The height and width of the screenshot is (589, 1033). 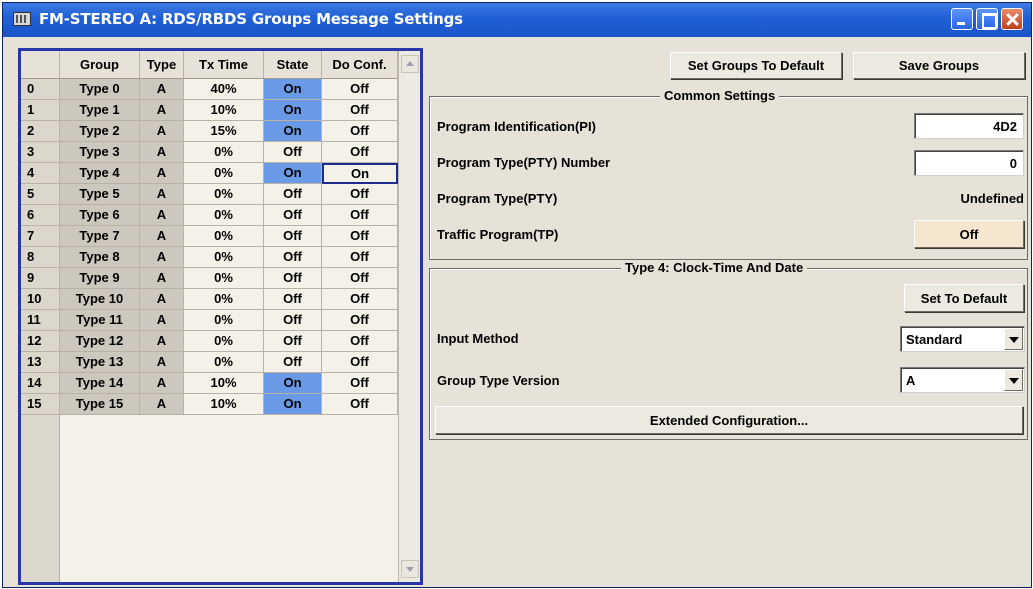 What do you see at coordinates (209, 236) in the screenshot?
I see `table-row: 7 Type 7 A 0% Off Off` at bounding box center [209, 236].